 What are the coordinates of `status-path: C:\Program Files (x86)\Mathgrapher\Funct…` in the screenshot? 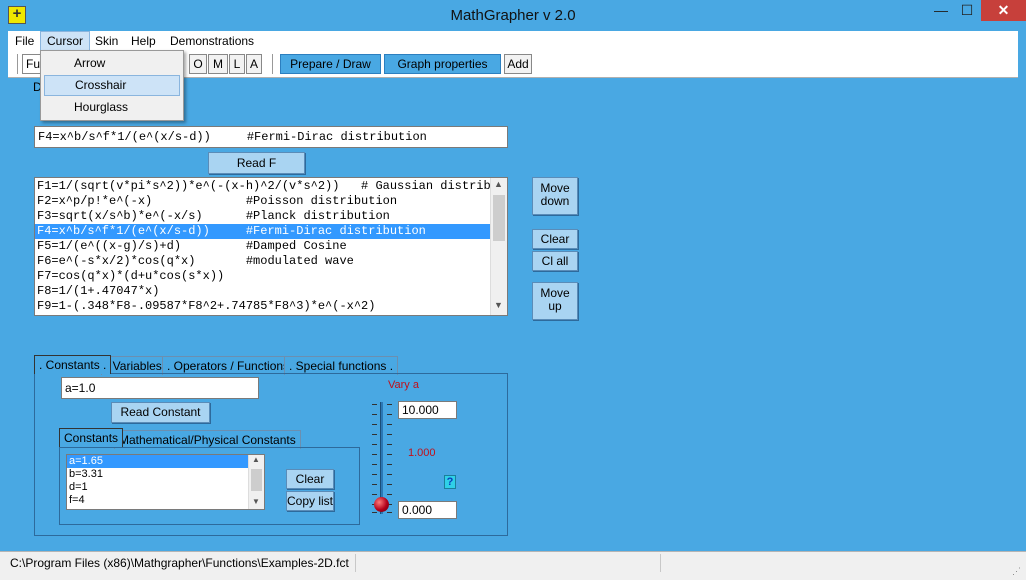 It's located at (179, 563).